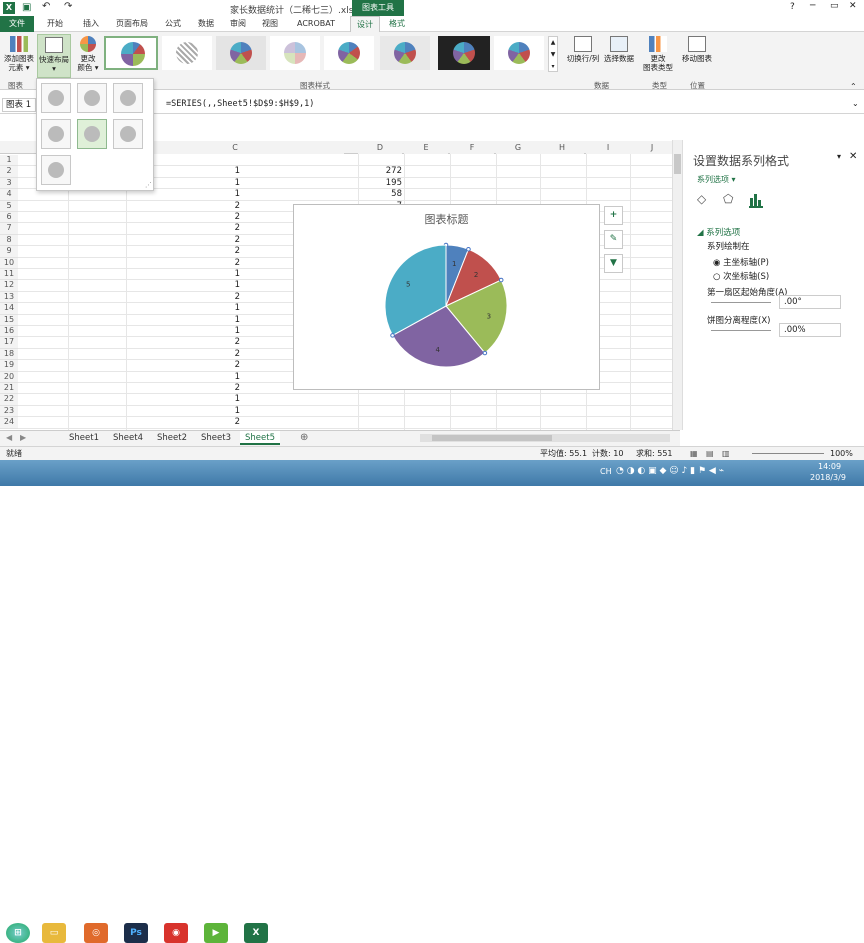 This screenshot has width=864, height=943. I want to click on tab-data: 数据, so click(206, 24).